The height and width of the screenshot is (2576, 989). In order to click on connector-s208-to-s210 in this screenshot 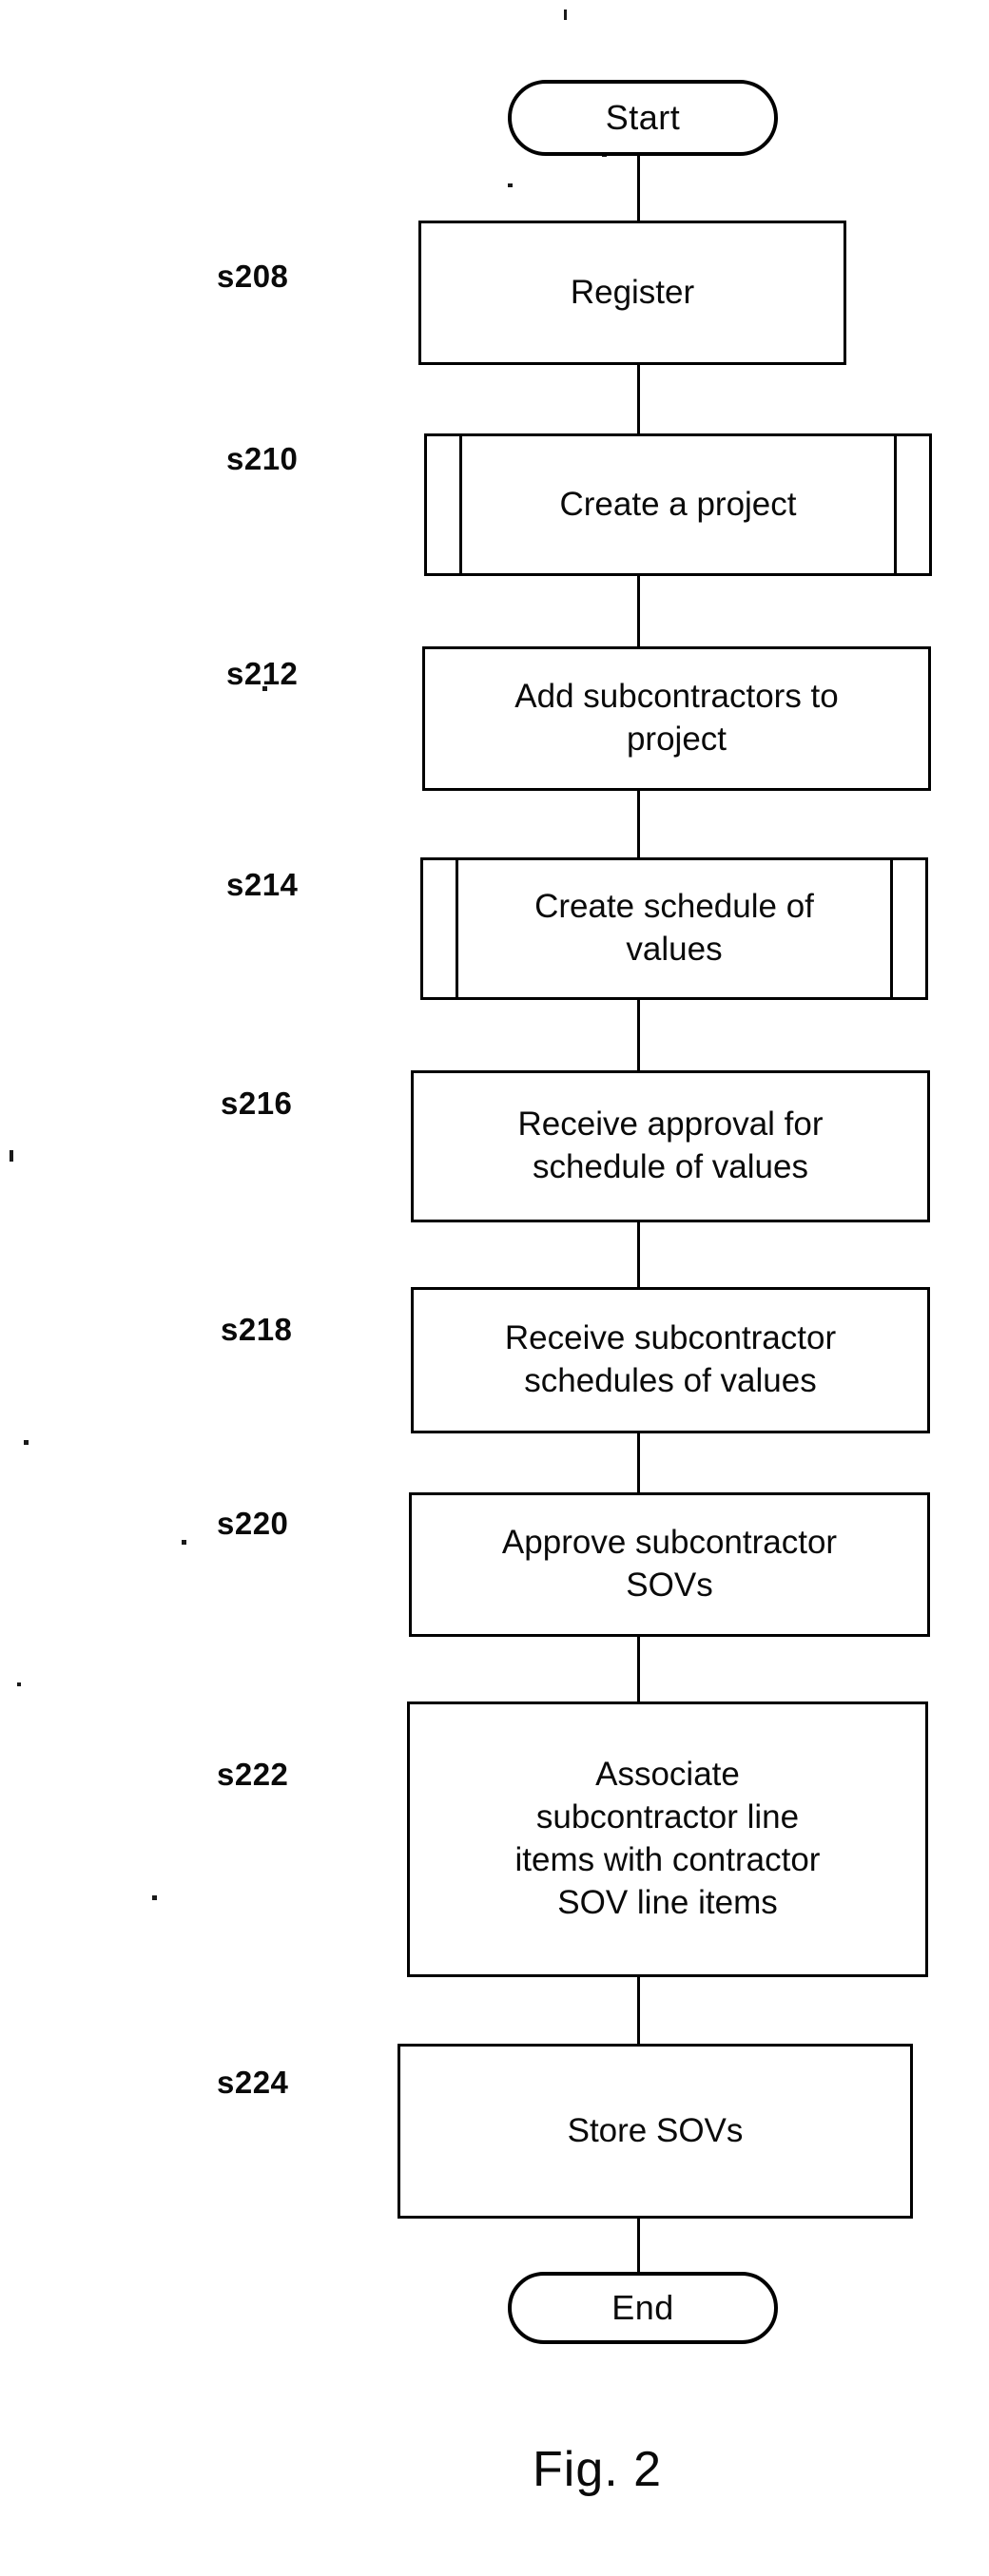, I will do `click(638, 399)`.